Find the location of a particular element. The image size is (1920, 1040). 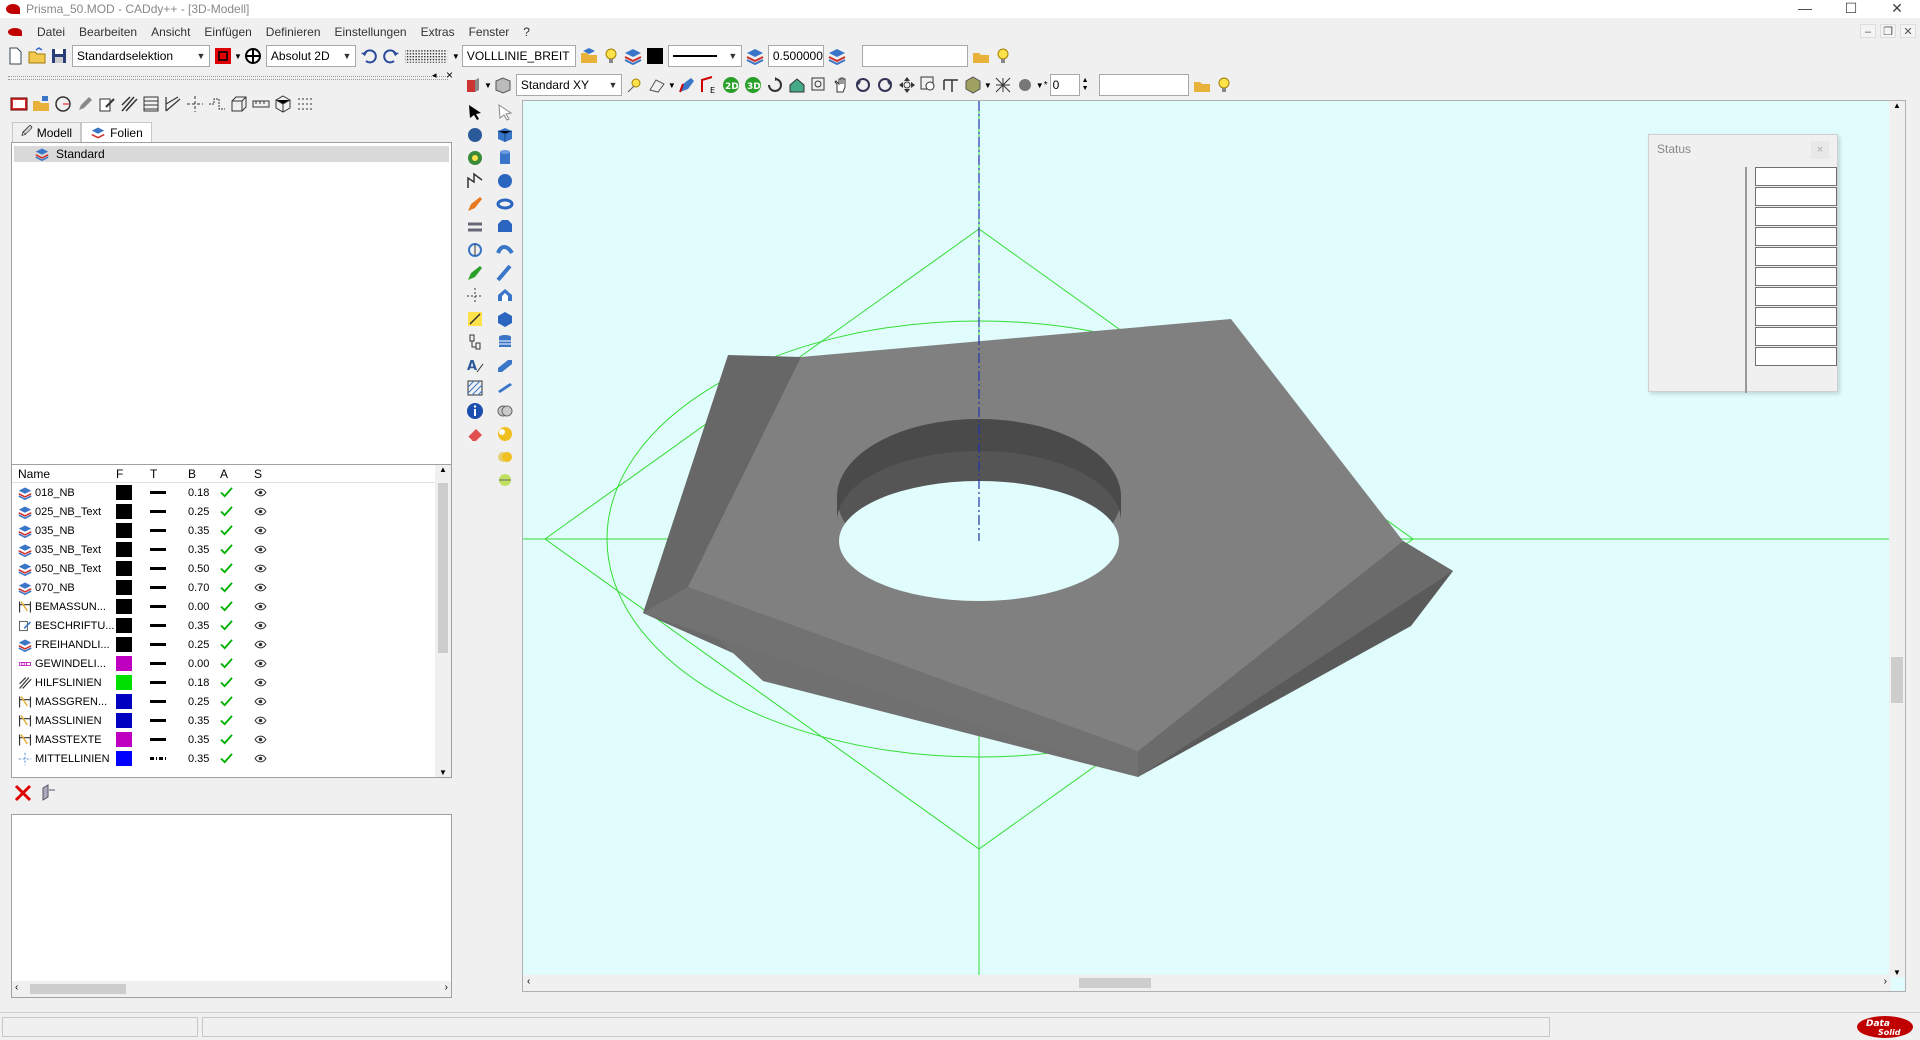

table-row: BEMASSUN... 0.00 is located at coordinates (231, 606).